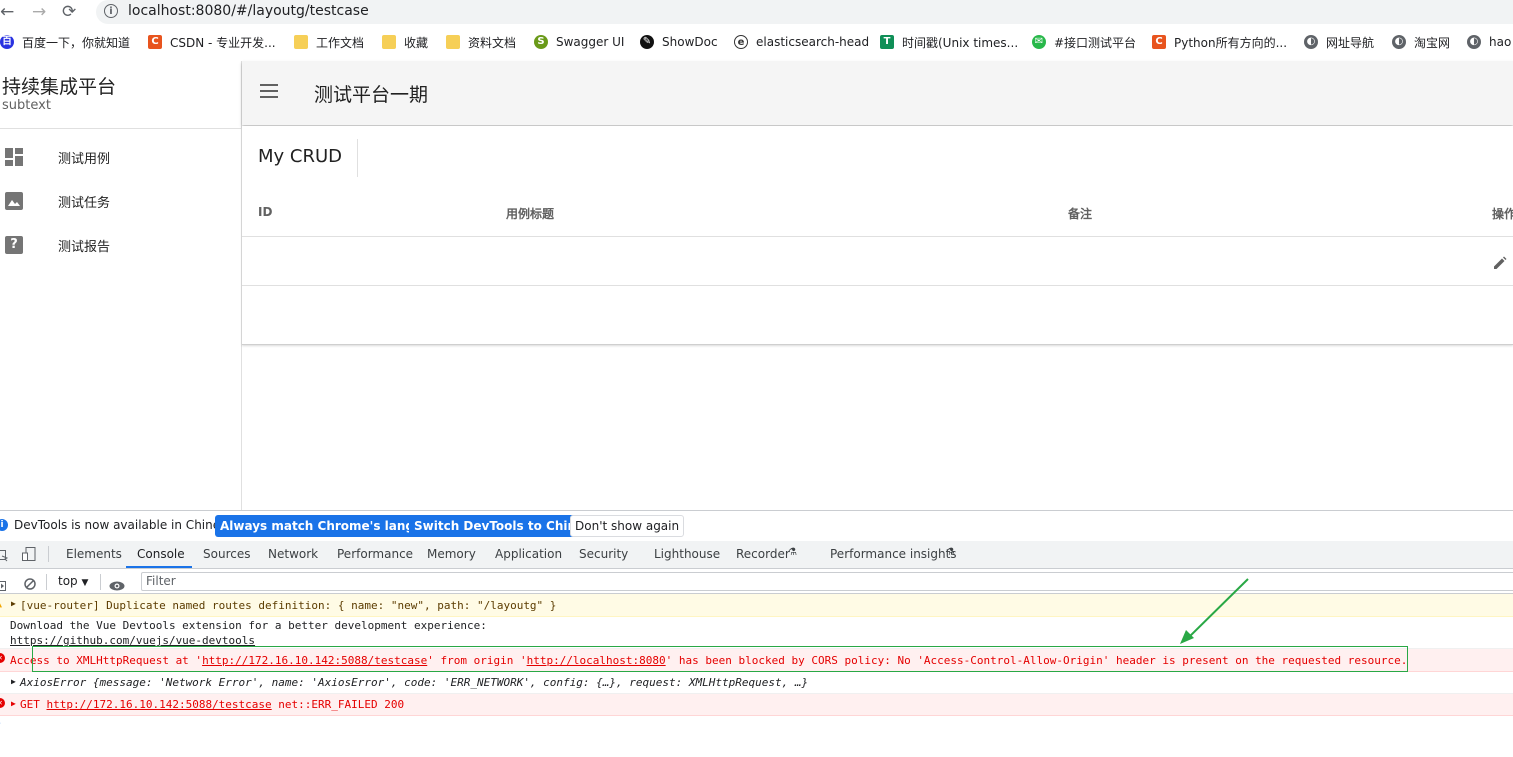  What do you see at coordinates (159, 567) in the screenshot?
I see `active-tab-indicator` at bounding box center [159, 567].